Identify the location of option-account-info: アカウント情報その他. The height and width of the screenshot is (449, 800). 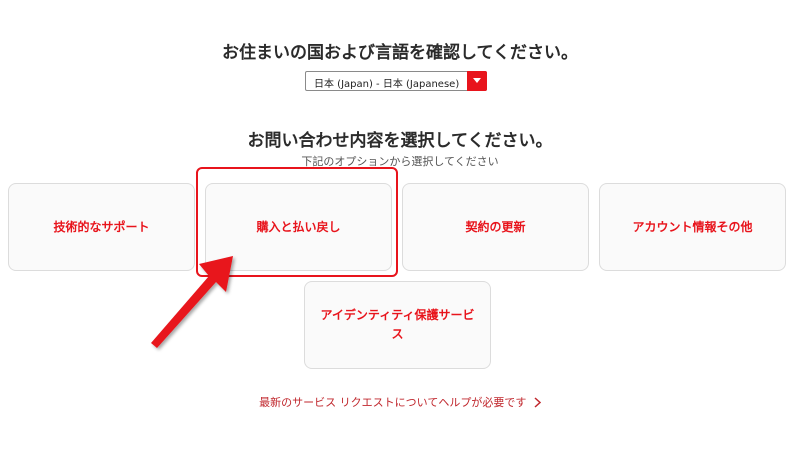
(692, 227).